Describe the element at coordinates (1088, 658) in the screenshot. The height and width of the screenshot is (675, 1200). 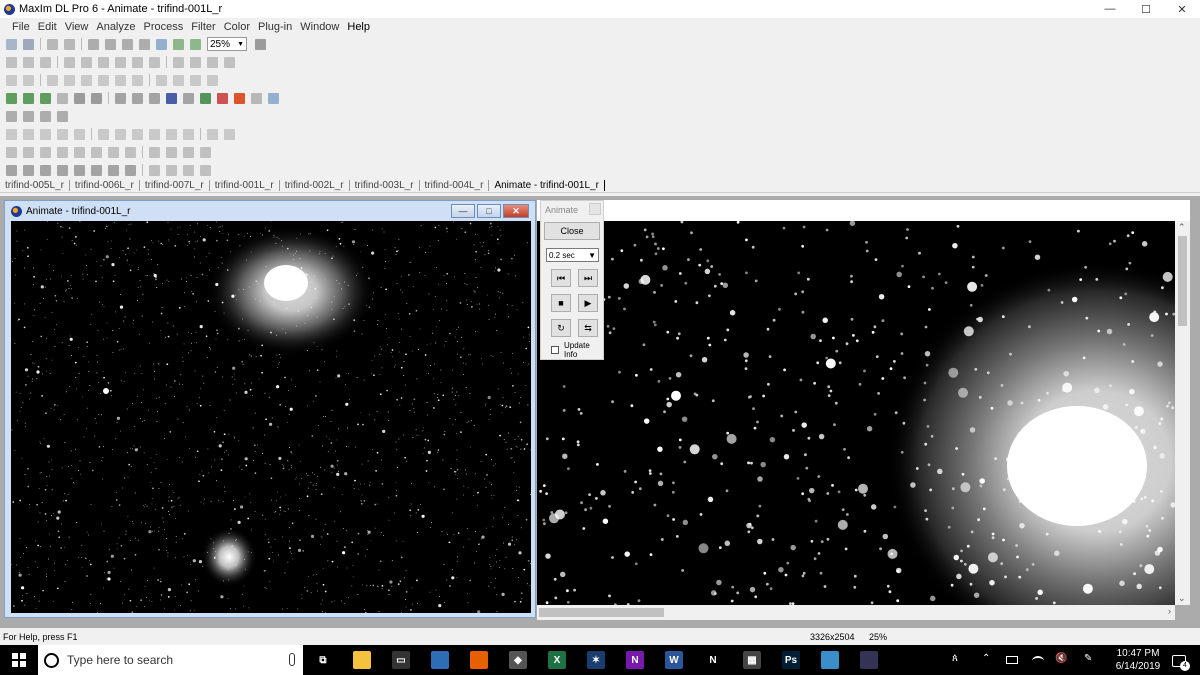
I see `pen-workspace-icon: ✎` at that location.